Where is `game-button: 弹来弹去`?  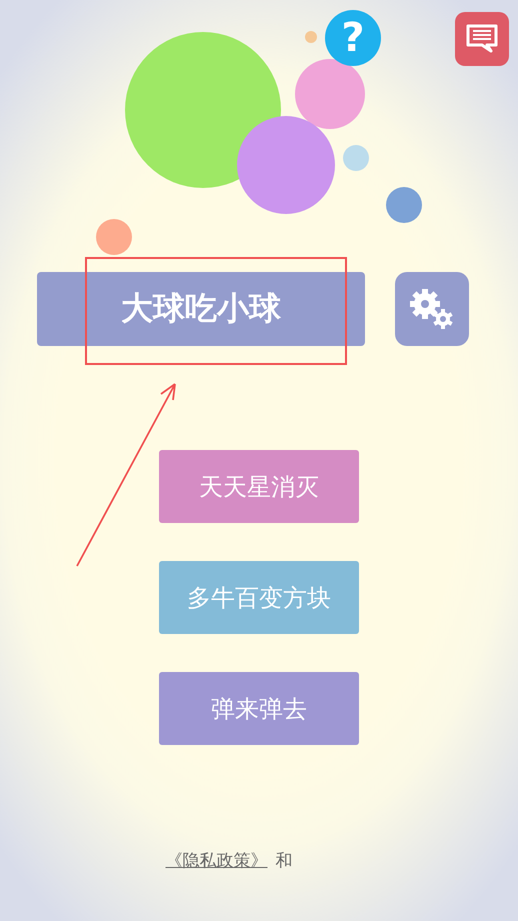 game-button: 弹来弹去 is located at coordinates (259, 708).